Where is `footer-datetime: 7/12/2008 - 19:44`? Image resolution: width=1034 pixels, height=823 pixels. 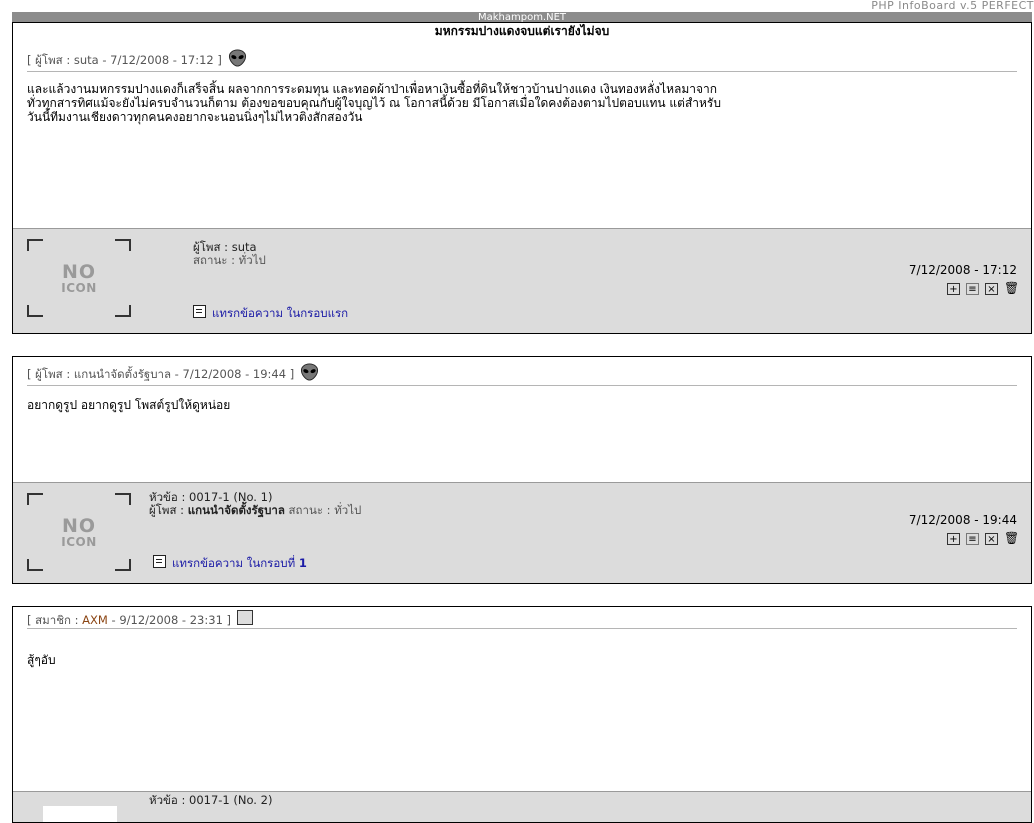 footer-datetime: 7/12/2008 - 19:44 is located at coordinates (962, 520).